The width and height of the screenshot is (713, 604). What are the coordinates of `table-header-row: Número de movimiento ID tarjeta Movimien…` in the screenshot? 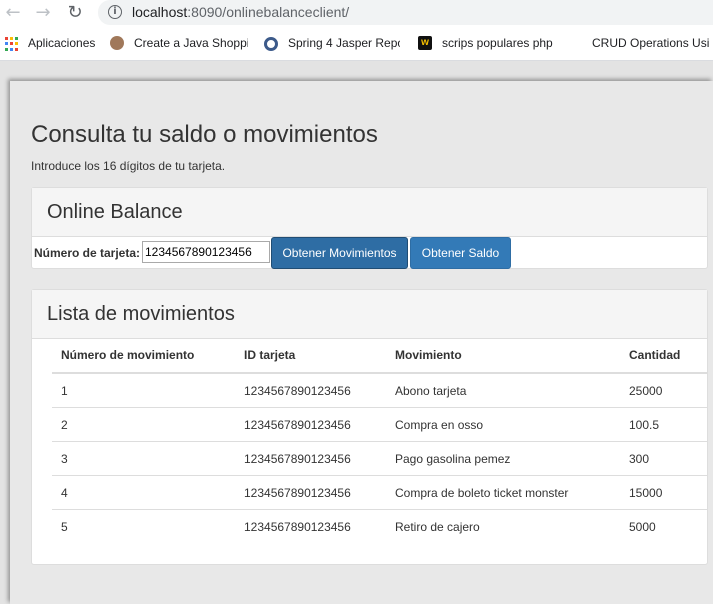 It's located at (379, 356).